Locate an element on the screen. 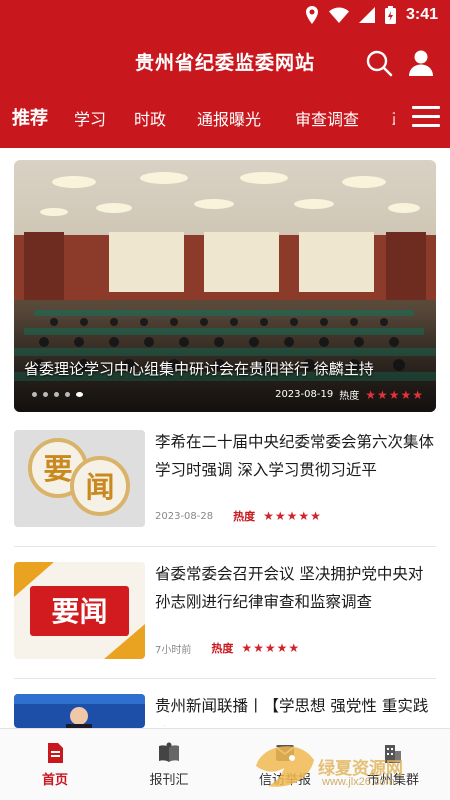 This screenshot has width=450, height=800. nav-label: 首页 is located at coordinates (54, 780).